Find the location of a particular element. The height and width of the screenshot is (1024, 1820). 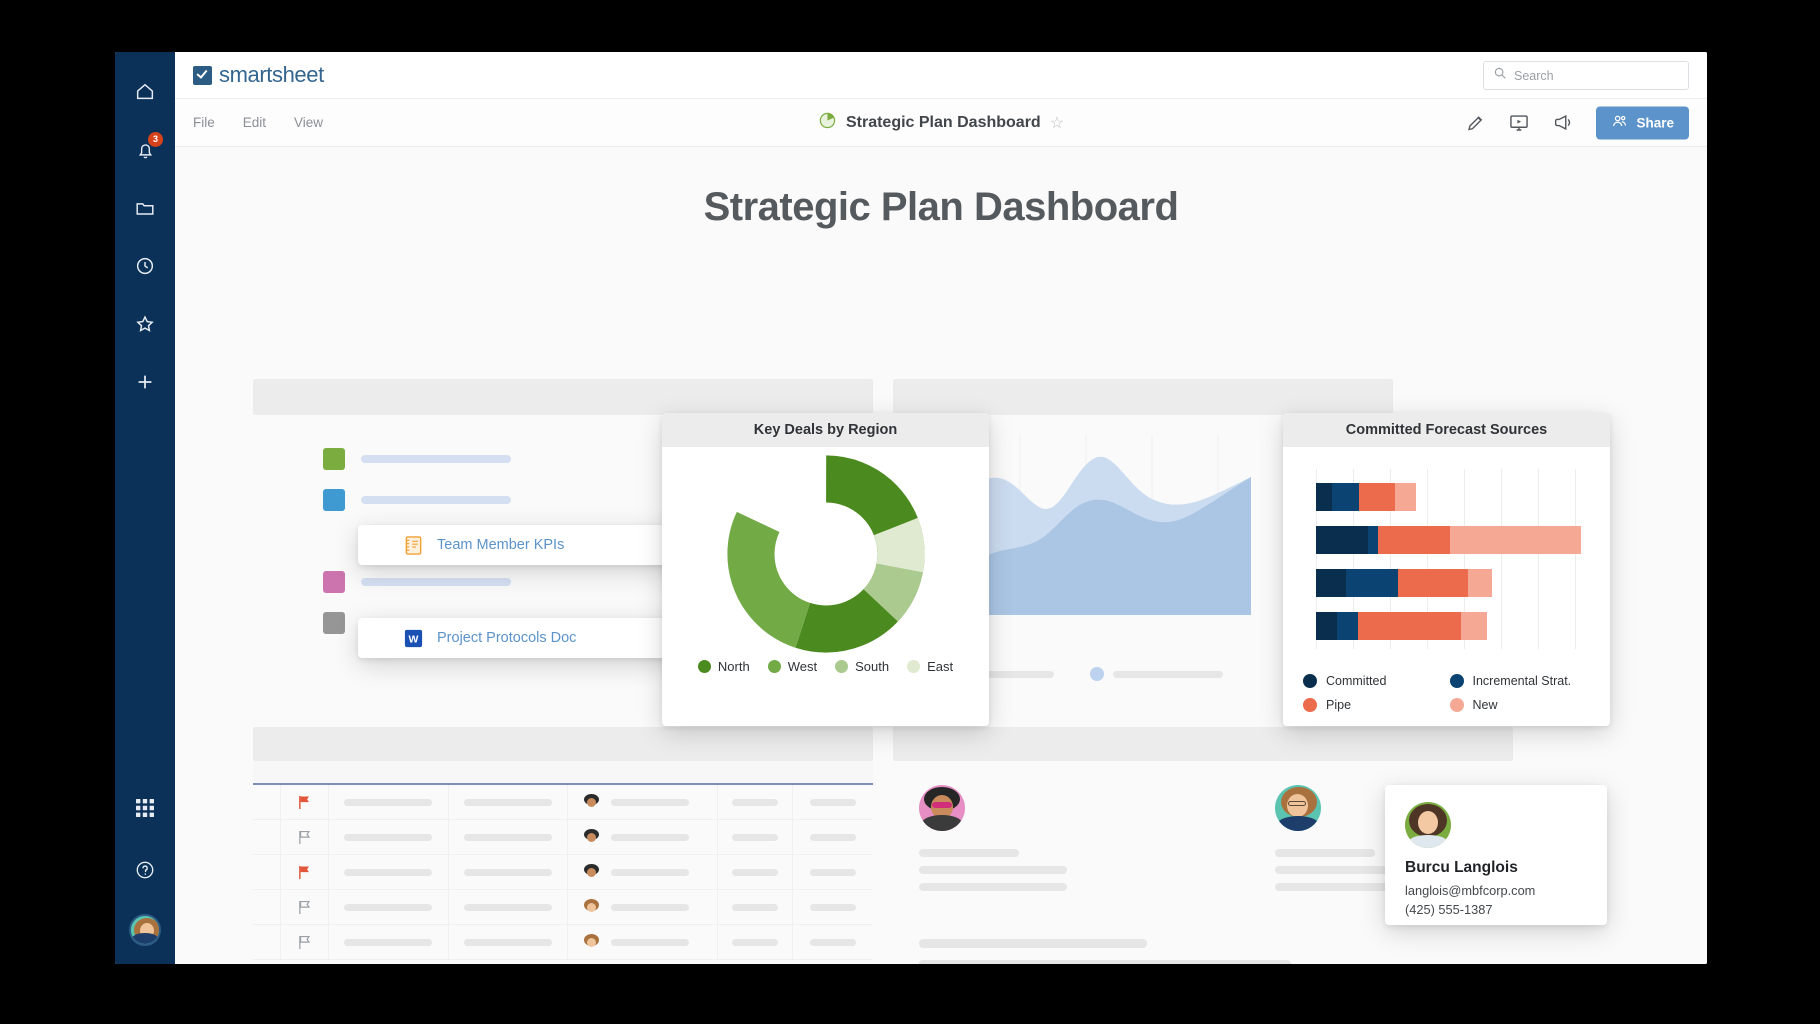

pencil-icon is located at coordinates (1475, 122).